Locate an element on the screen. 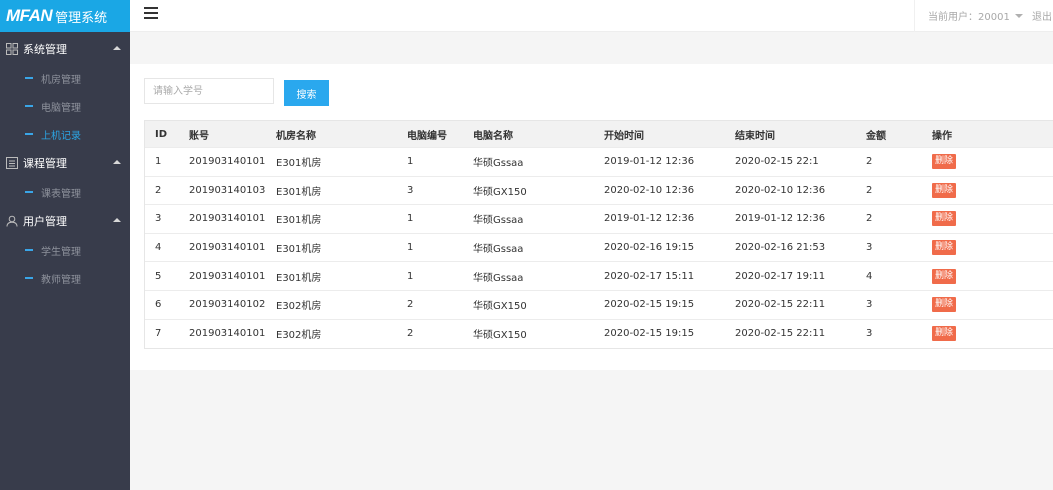 Image resolution: width=1053 pixels, height=490 pixels. sidebar: MFAN 管理系统 系统管理 机房管理 电脑管理 上机记录 课程管理 课表管理 is located at coordinates (65, 245).